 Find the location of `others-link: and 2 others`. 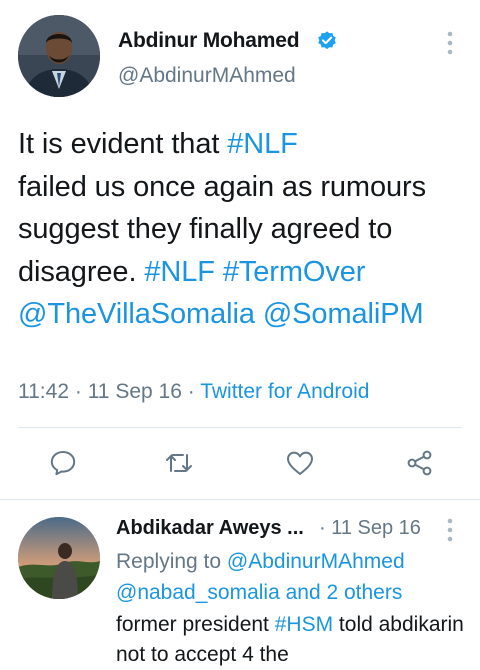

others-link: and 2 others is located at coordinates (341, 592).